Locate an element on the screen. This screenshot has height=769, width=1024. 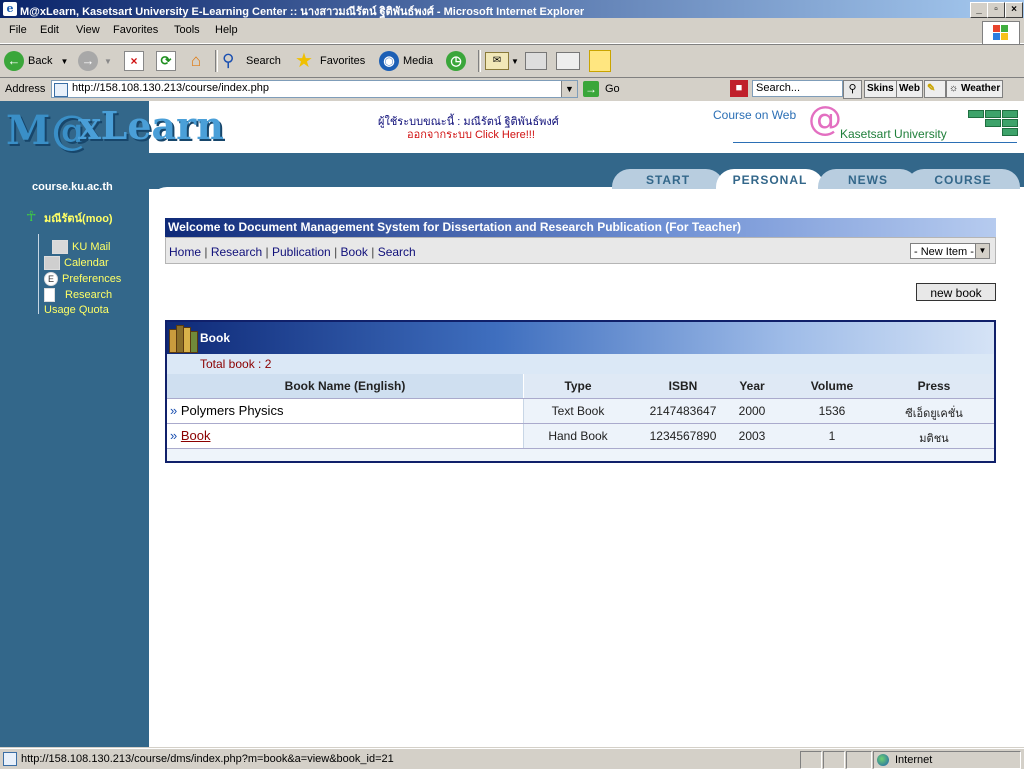
col-press: Press is located at coordinates (934, 386).